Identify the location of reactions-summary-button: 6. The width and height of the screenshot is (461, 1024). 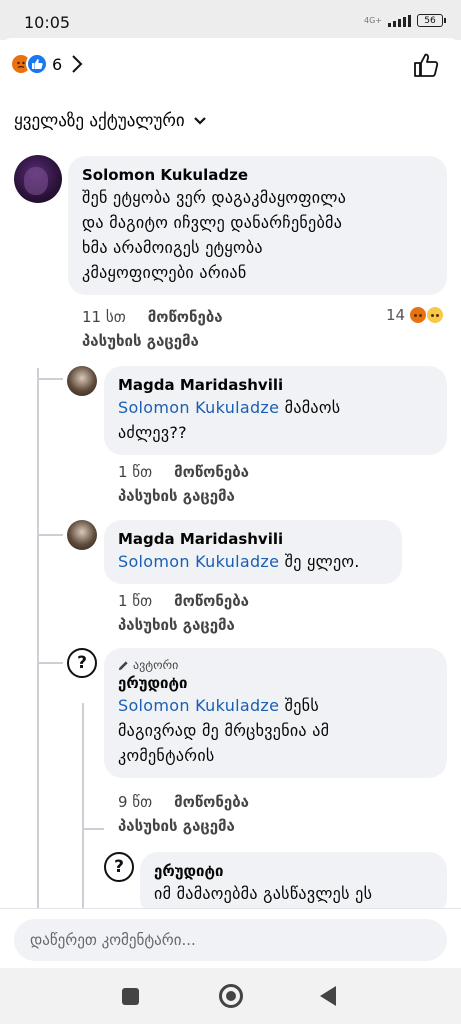
(47, 64).